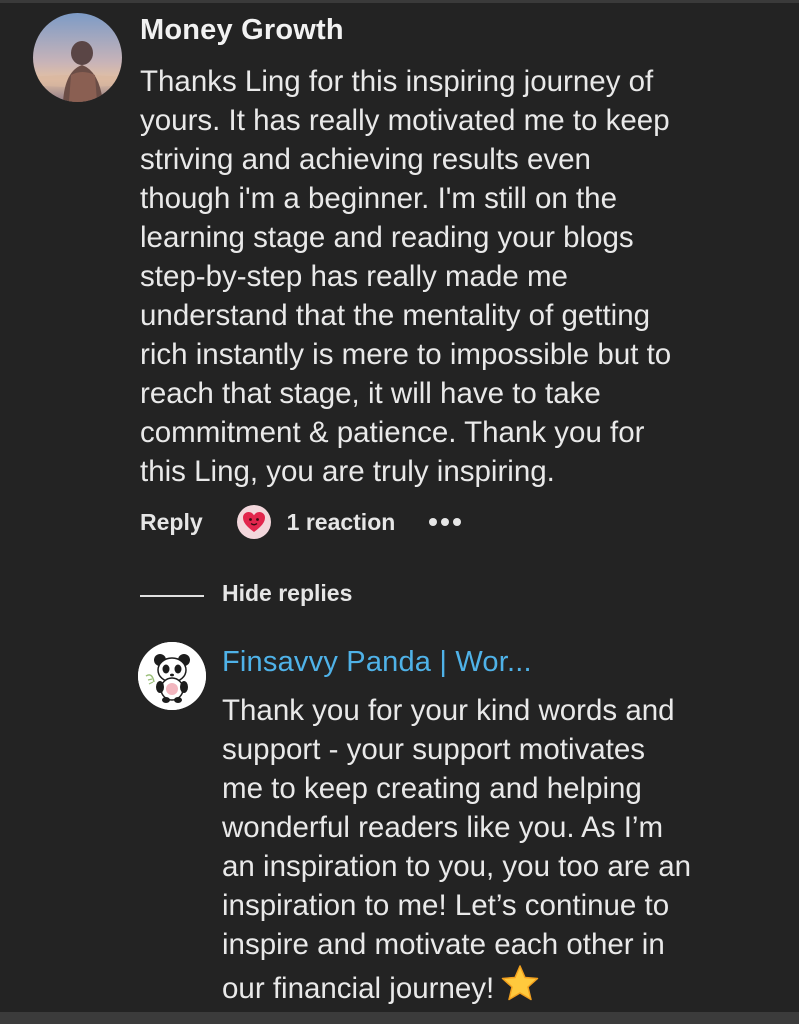 This screenshot has width=799, height=1024. I want to click on hide-replies-button: Hide replies, so click(287, 593).